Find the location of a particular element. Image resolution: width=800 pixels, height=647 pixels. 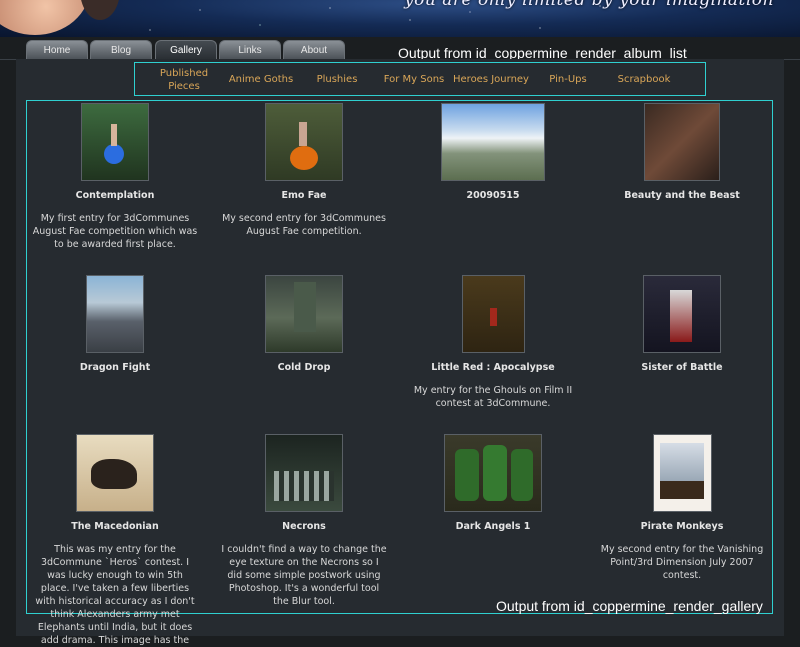

pirate-ship-image-icon is located at coordinates (682, 473).